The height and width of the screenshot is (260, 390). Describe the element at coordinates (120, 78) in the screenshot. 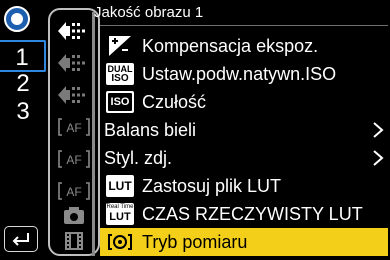

I see `dual-iso-icon-line2: ISO` at that location.